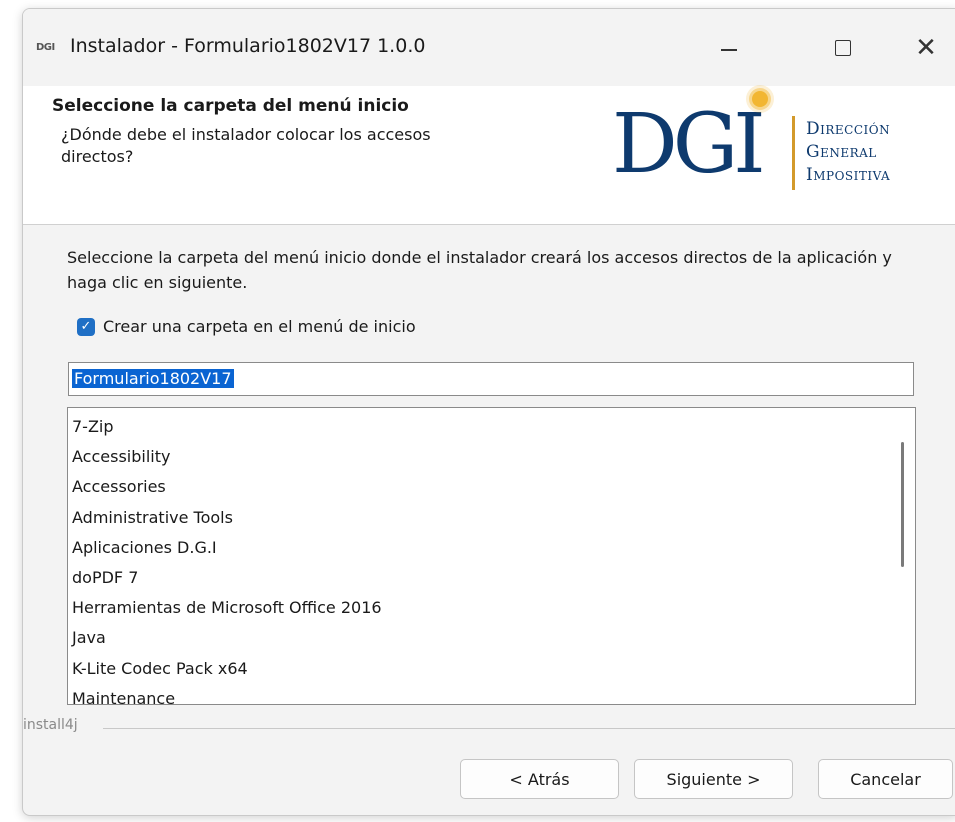  What do you see at coordinates (793, 153) in the screenshot?
I see `logo-divider` at bounding box center [793, 153].